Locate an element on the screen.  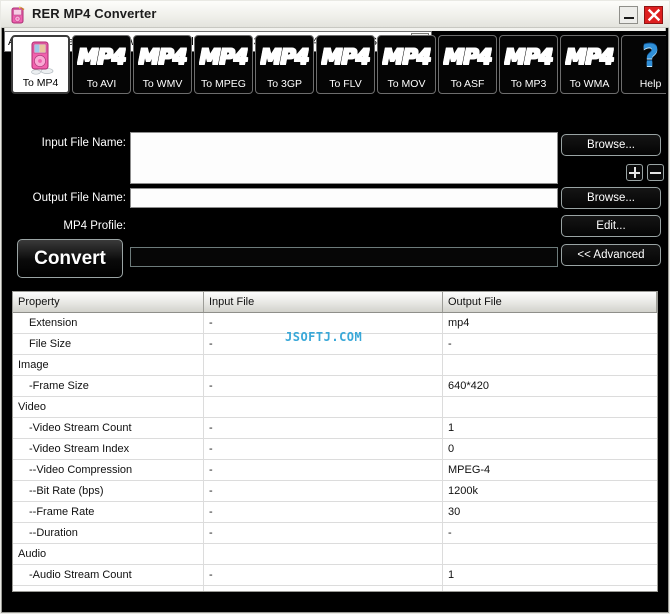
toolbar-button-to-wmv: MP4 To WMV is located at coordinates (162, 64).